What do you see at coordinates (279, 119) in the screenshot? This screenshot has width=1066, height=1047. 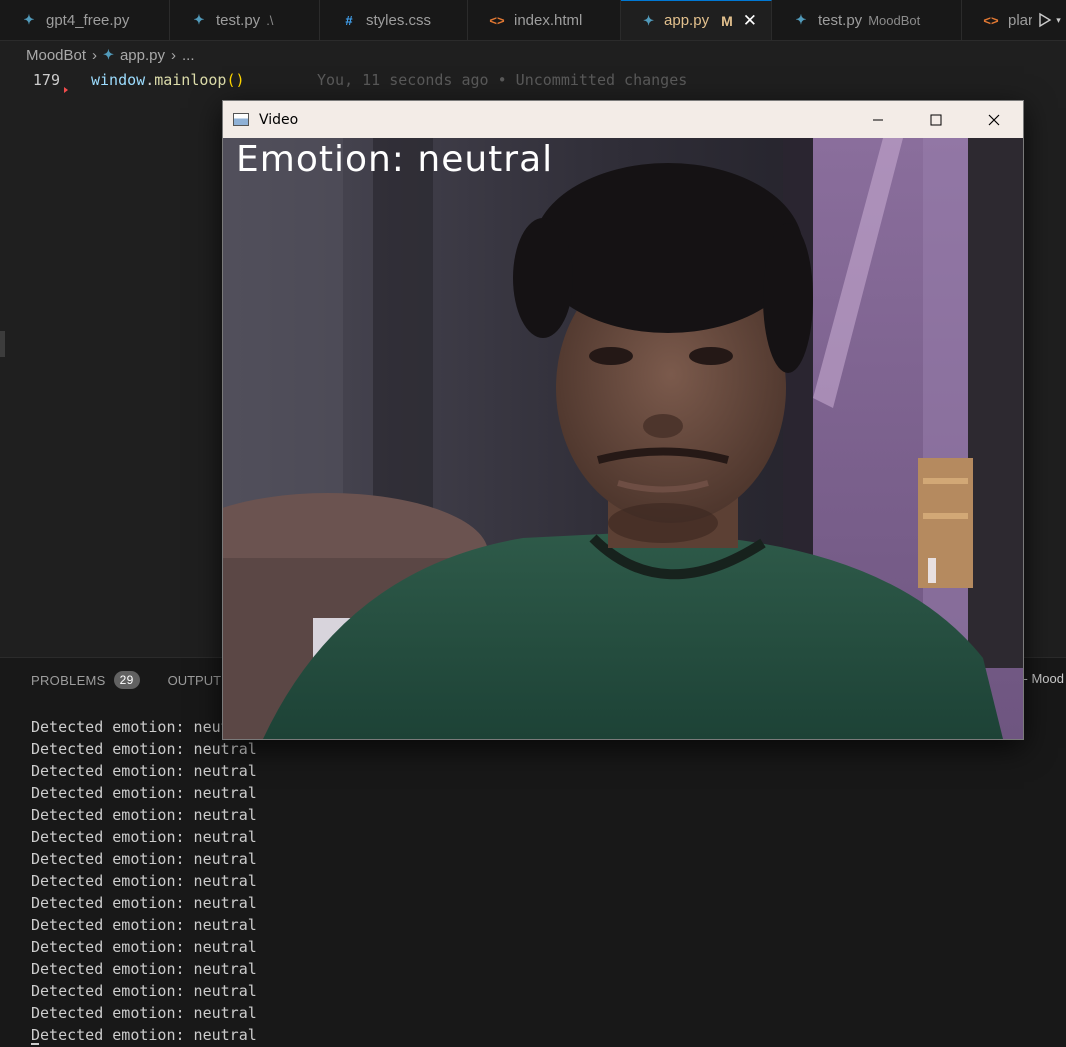 I see `window-title: Video` at bounding box center [279, 119].